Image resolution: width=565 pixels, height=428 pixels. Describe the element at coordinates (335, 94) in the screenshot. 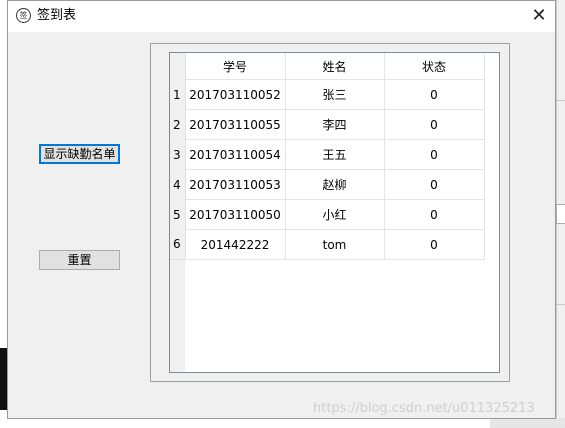

I see `cell-name: 张三` at that location.